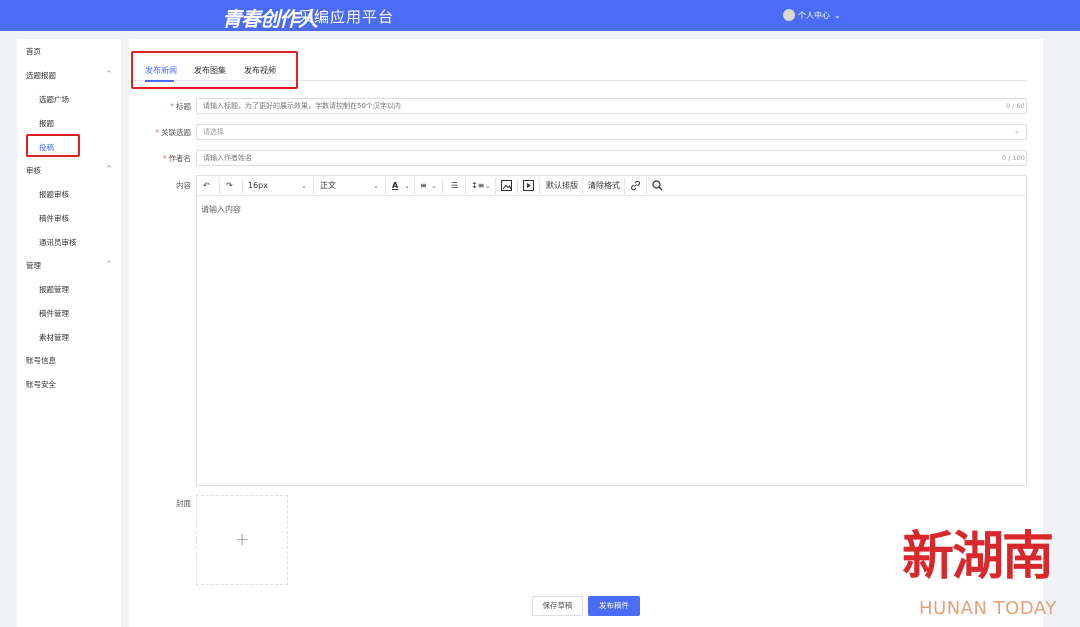 This screenshot has height=627, width=1080. Describe the element at coordinates (54, 289) in the screenshot. I see `sidebar-item-report-manage: 报题管理` at that location.